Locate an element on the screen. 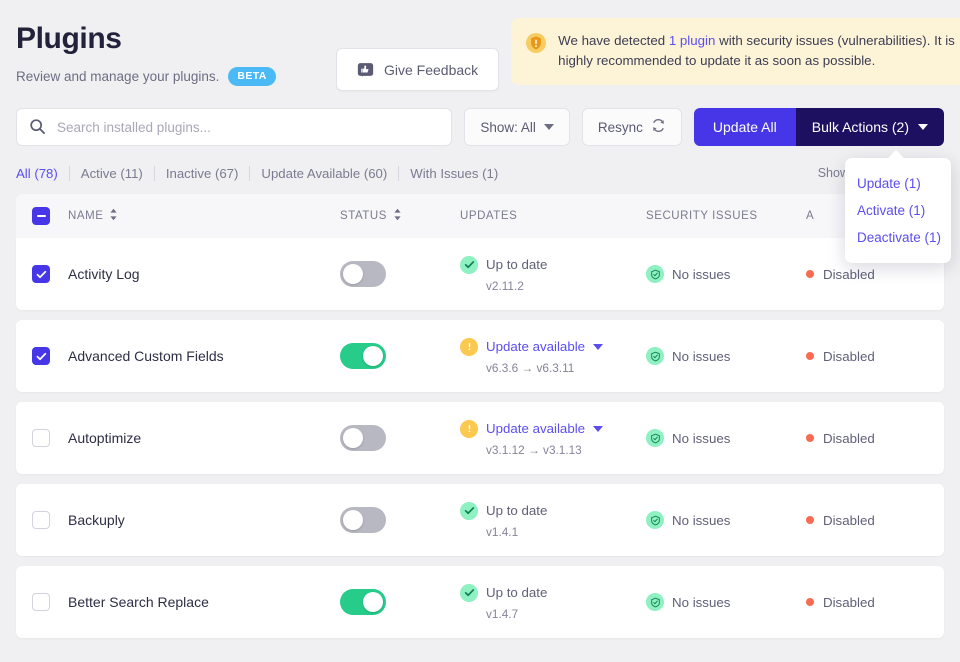 This screenshot has width=960, height=662. filter-tab-all: All (78) is located at coordinates (42, 173).